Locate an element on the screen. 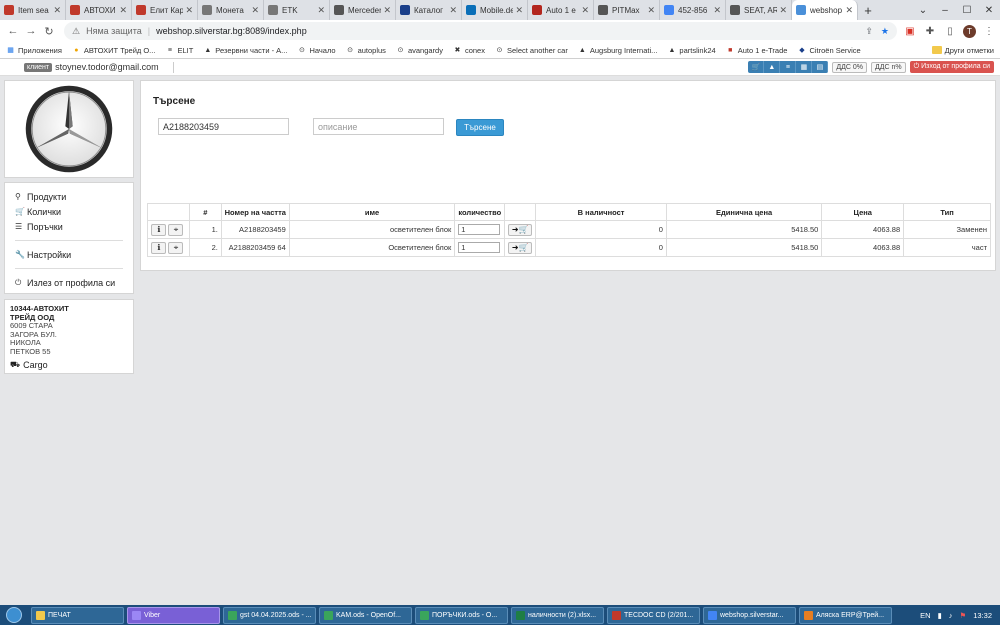  browser-tab: Монета ✕ is located at coordinates (231, 10).